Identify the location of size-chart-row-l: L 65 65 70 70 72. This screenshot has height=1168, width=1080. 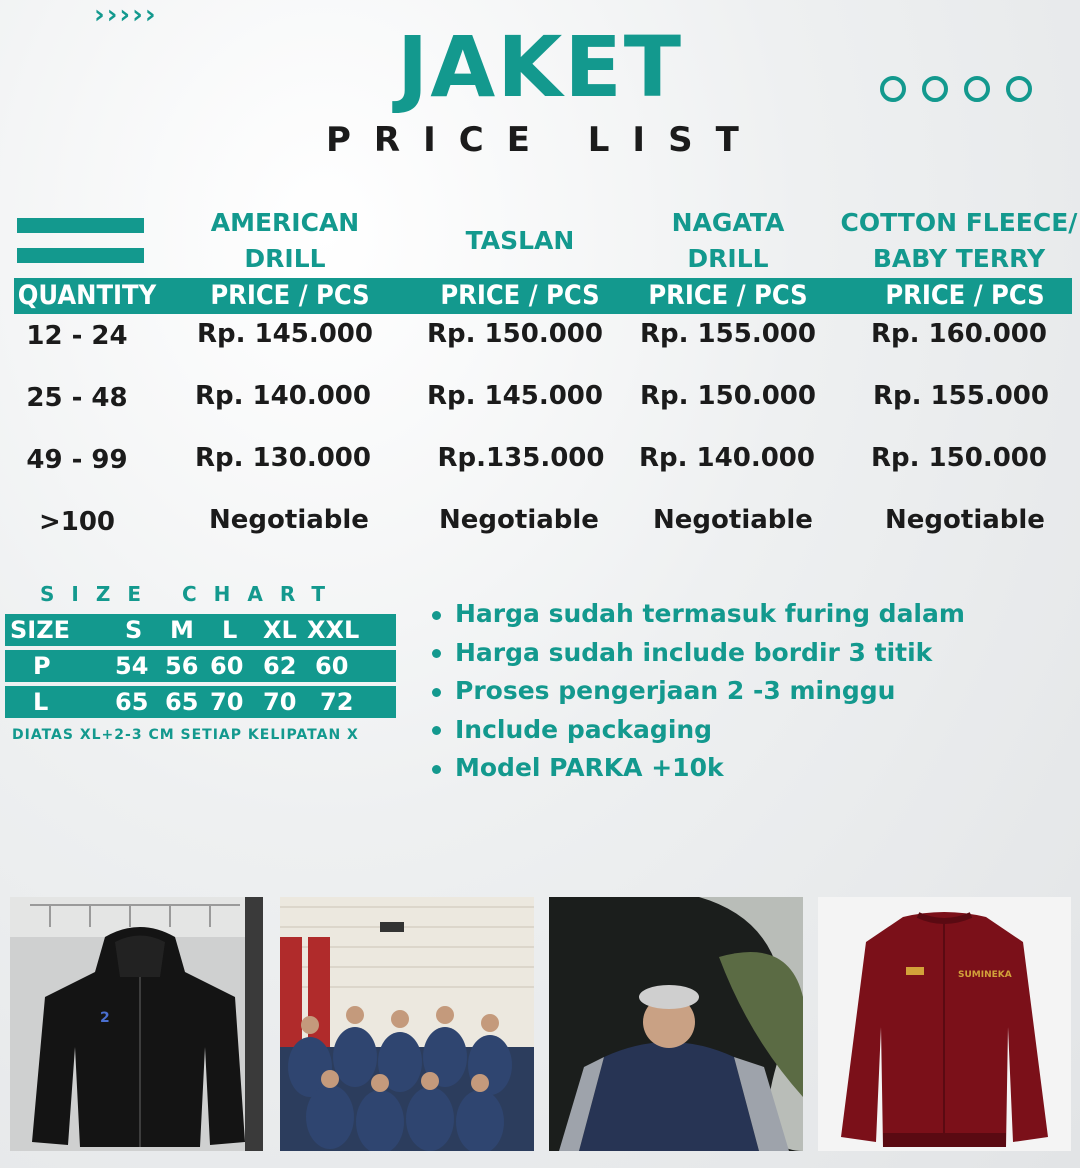
(200, 702).